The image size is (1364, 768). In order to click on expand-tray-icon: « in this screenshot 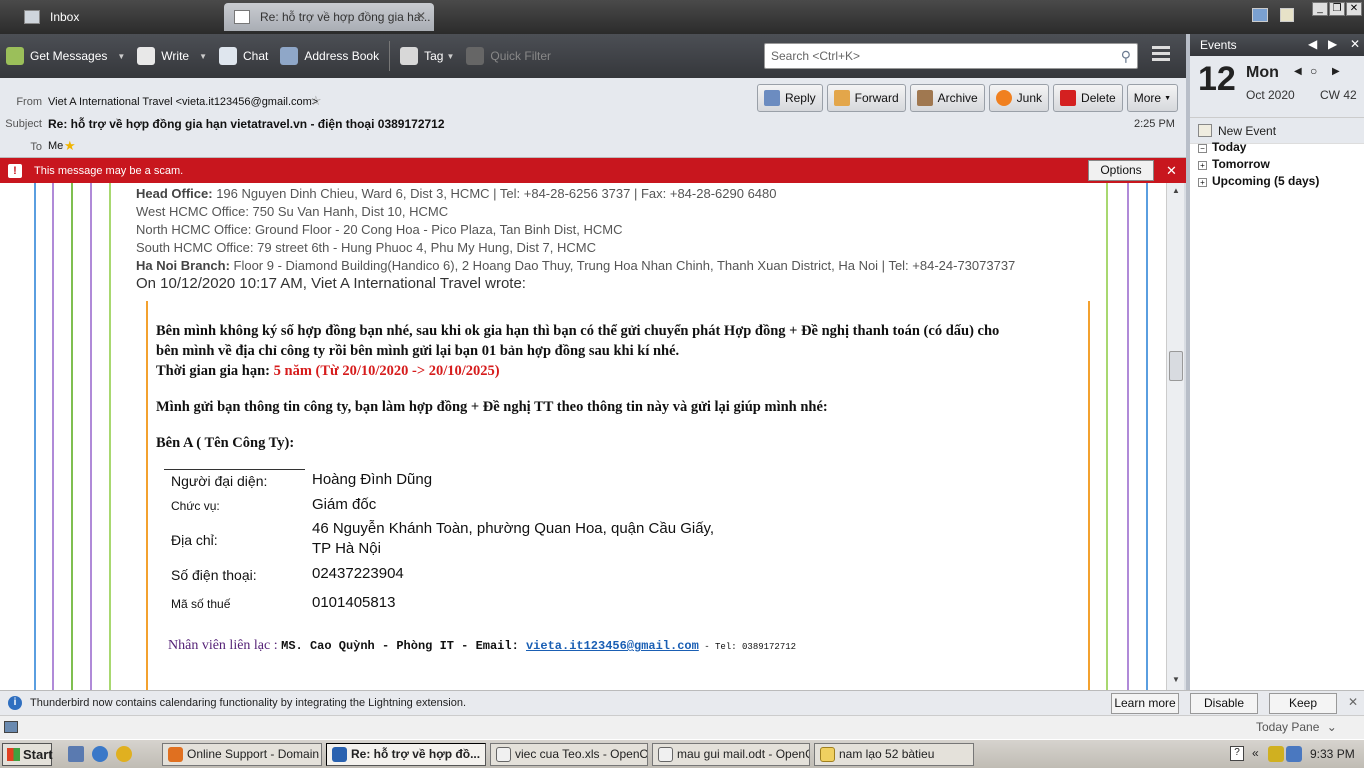, I will do `click(1255, 753)`.